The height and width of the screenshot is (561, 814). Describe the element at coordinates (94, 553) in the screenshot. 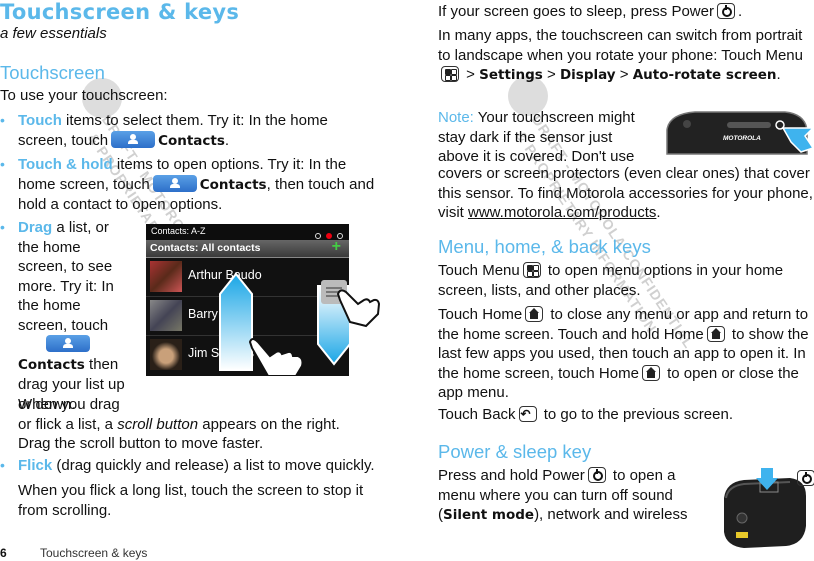

I see `footer-section-title: Touchscreen & keys` at that location.